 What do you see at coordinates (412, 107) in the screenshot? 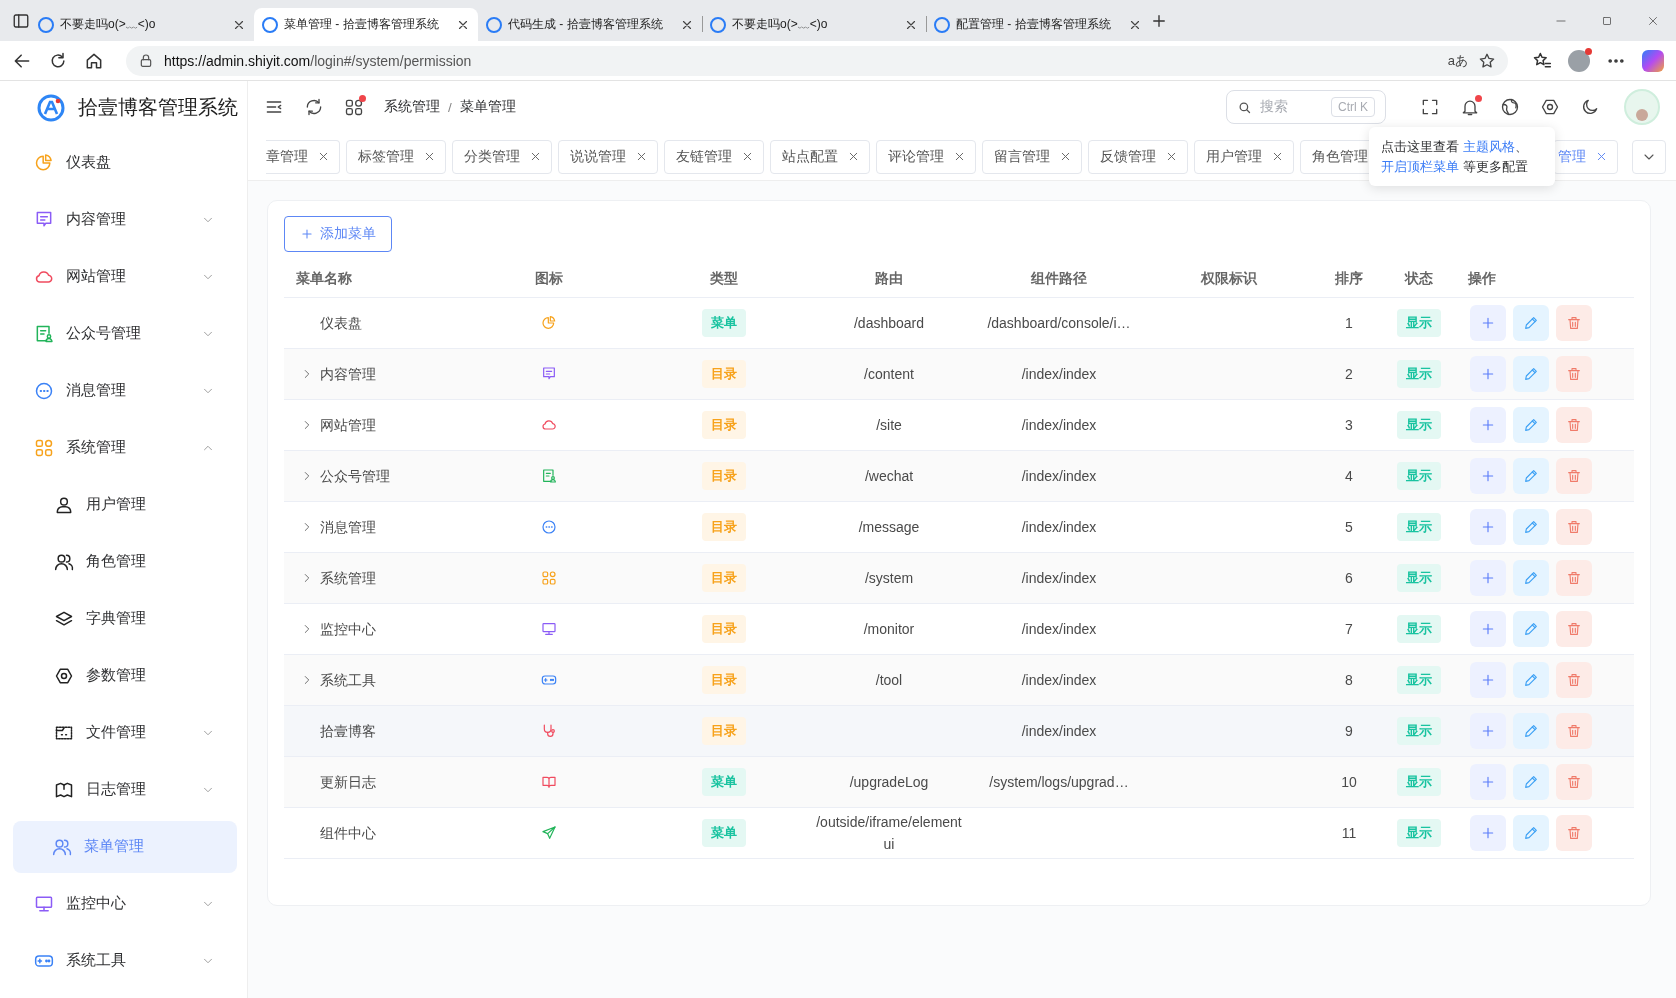
I see `breadcrumb-item: 系统管理` at bounding box center [412, 107].